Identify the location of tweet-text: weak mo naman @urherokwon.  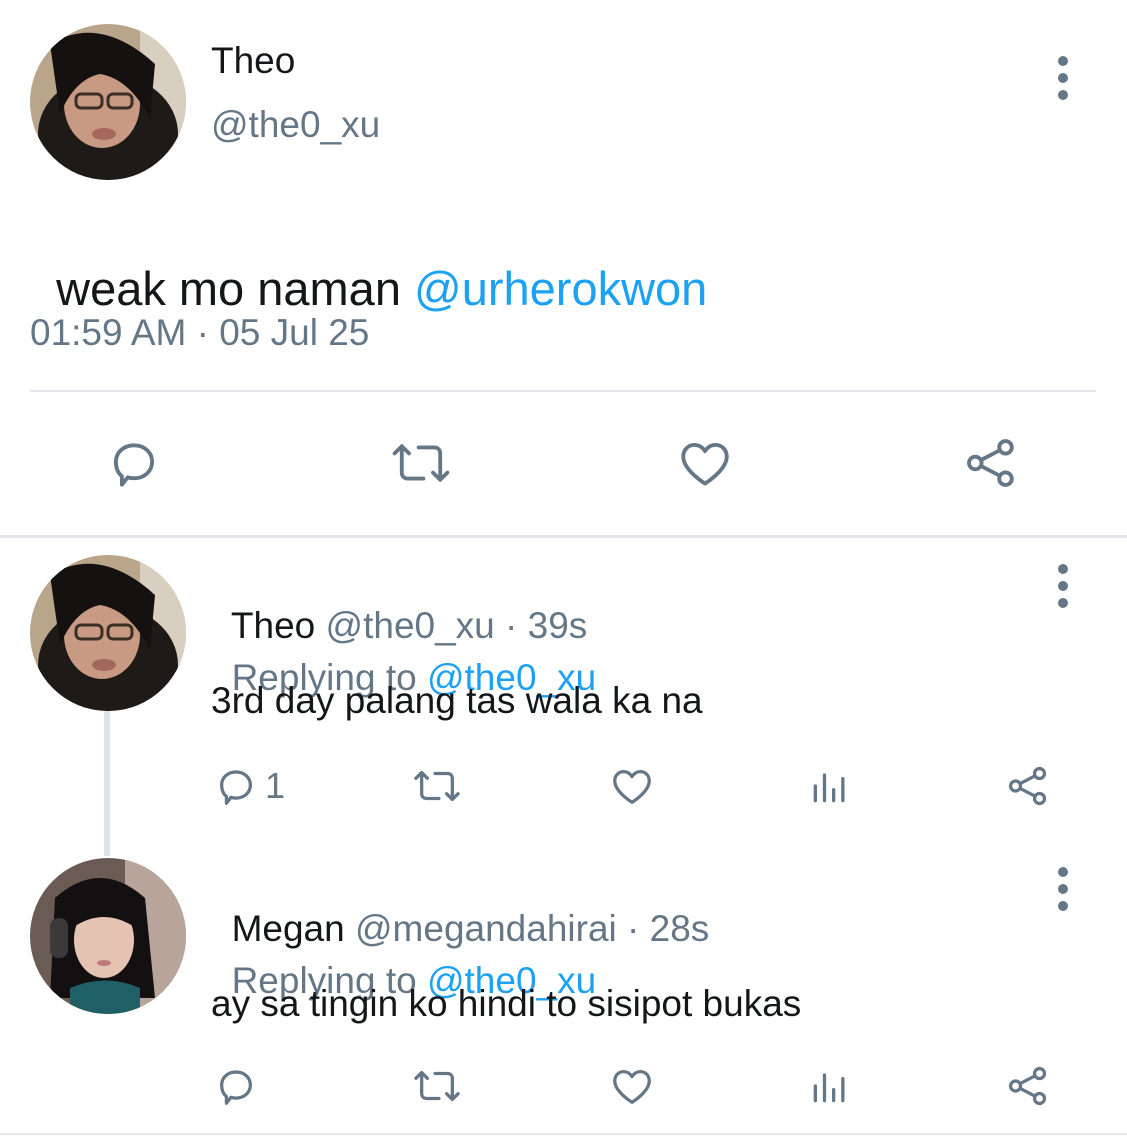
(368, 261).